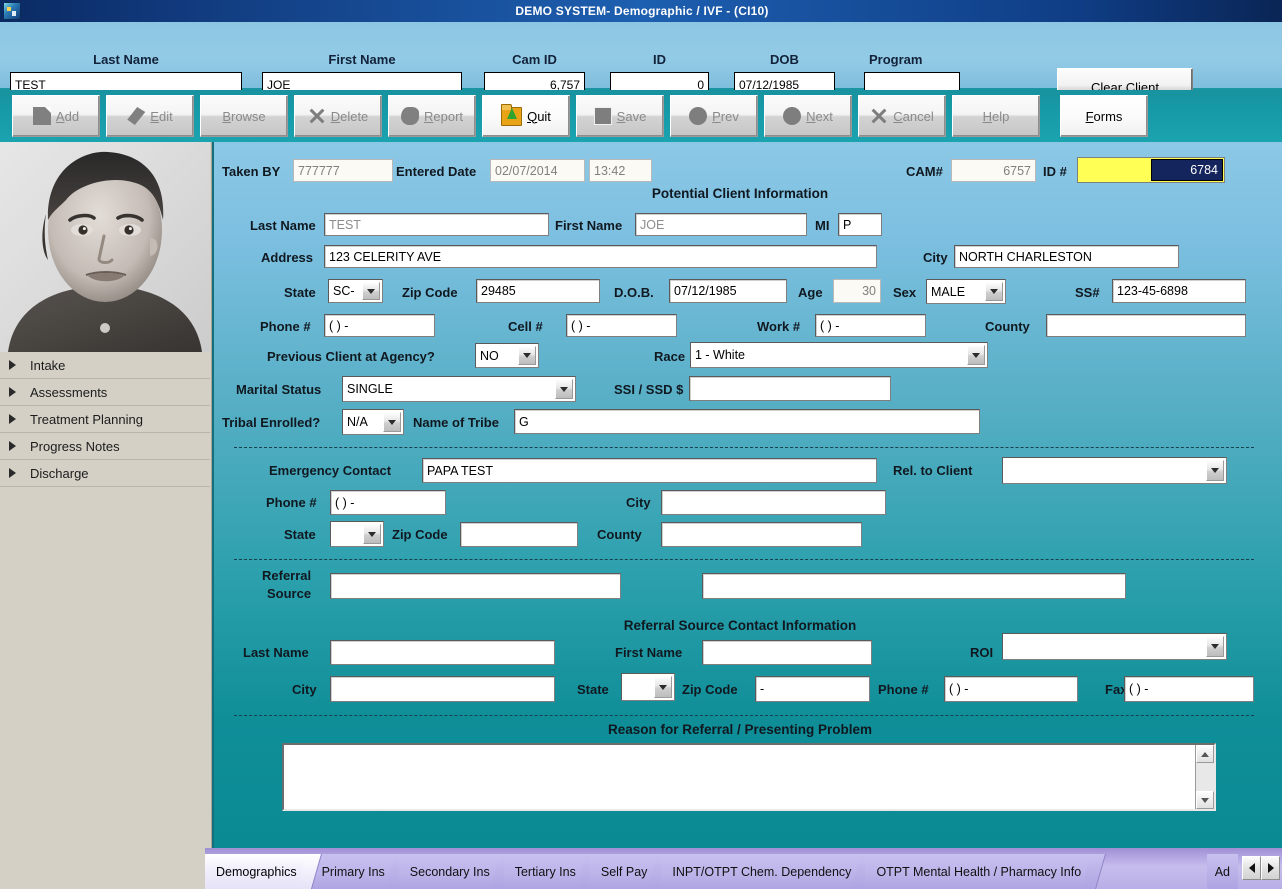  I want to click on report-icon, so click(409, 116).